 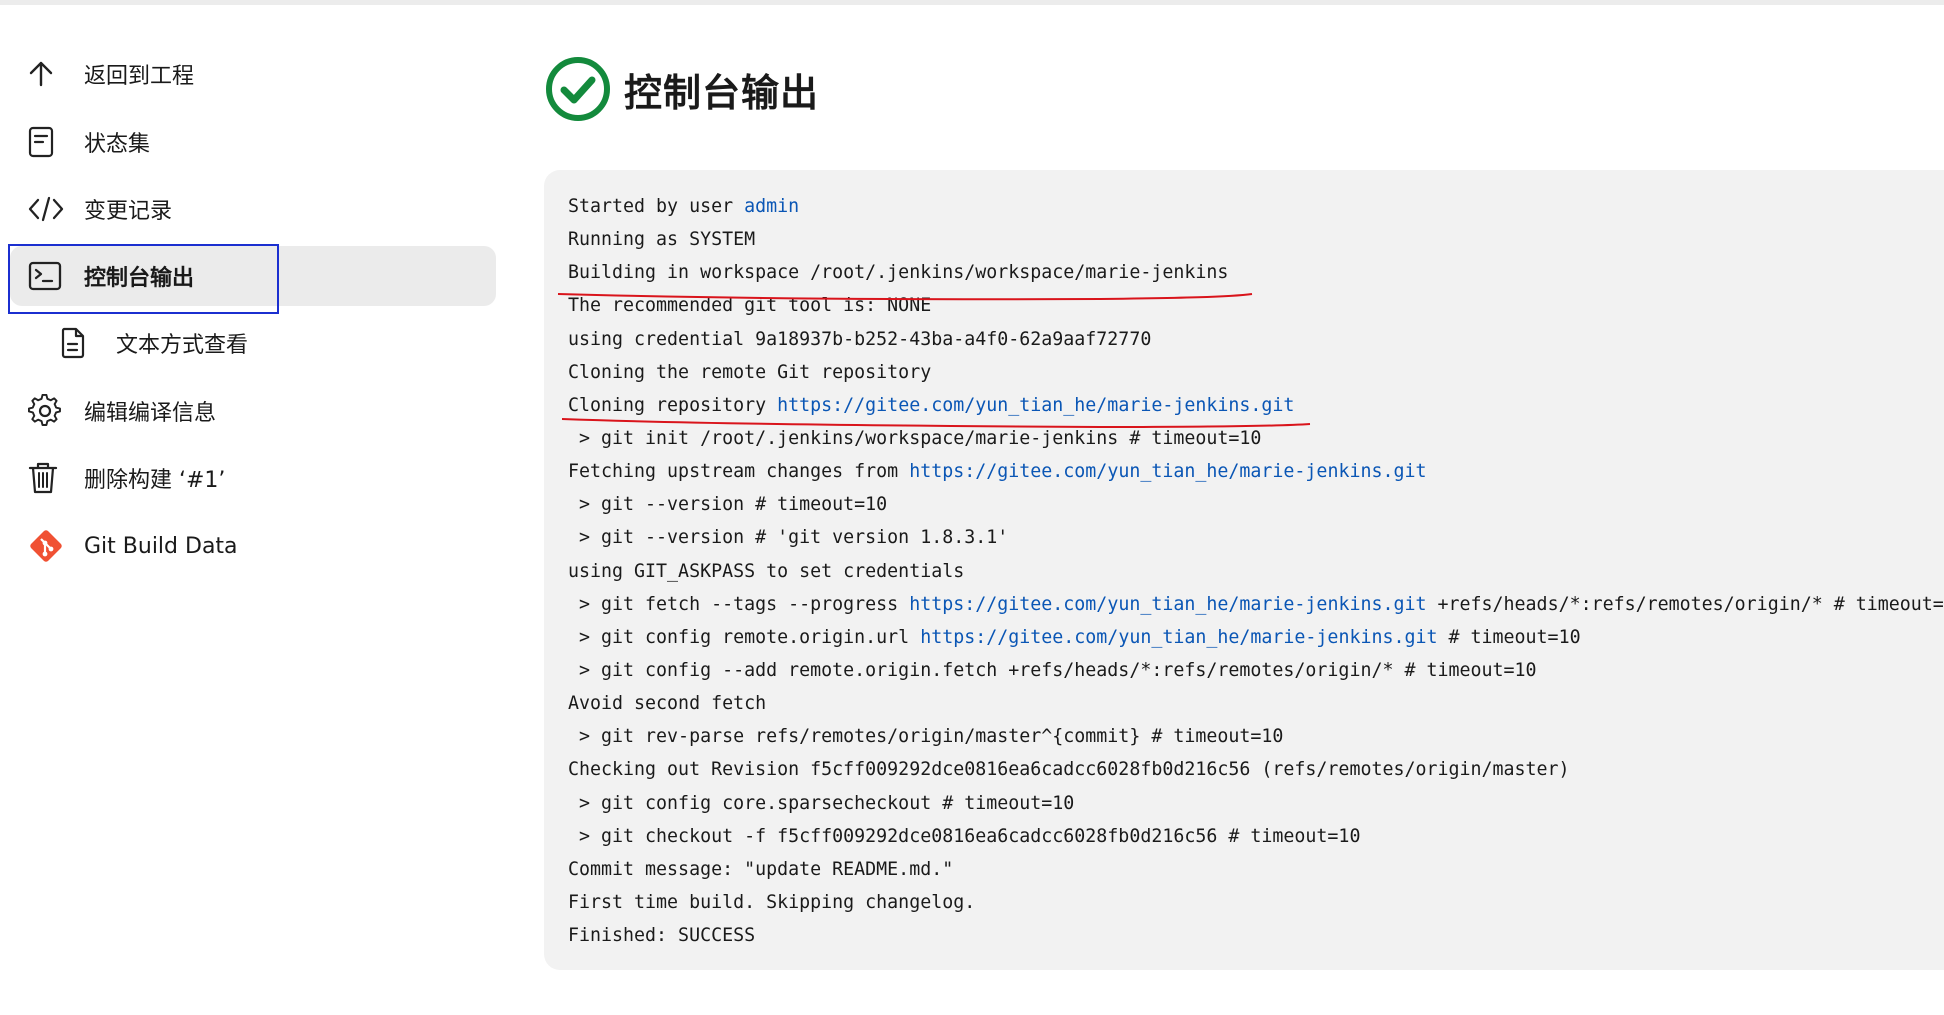 I want to click on sidebar-item-delete-build: 删除构建 ‘#1’, so click(x=263, y=478).